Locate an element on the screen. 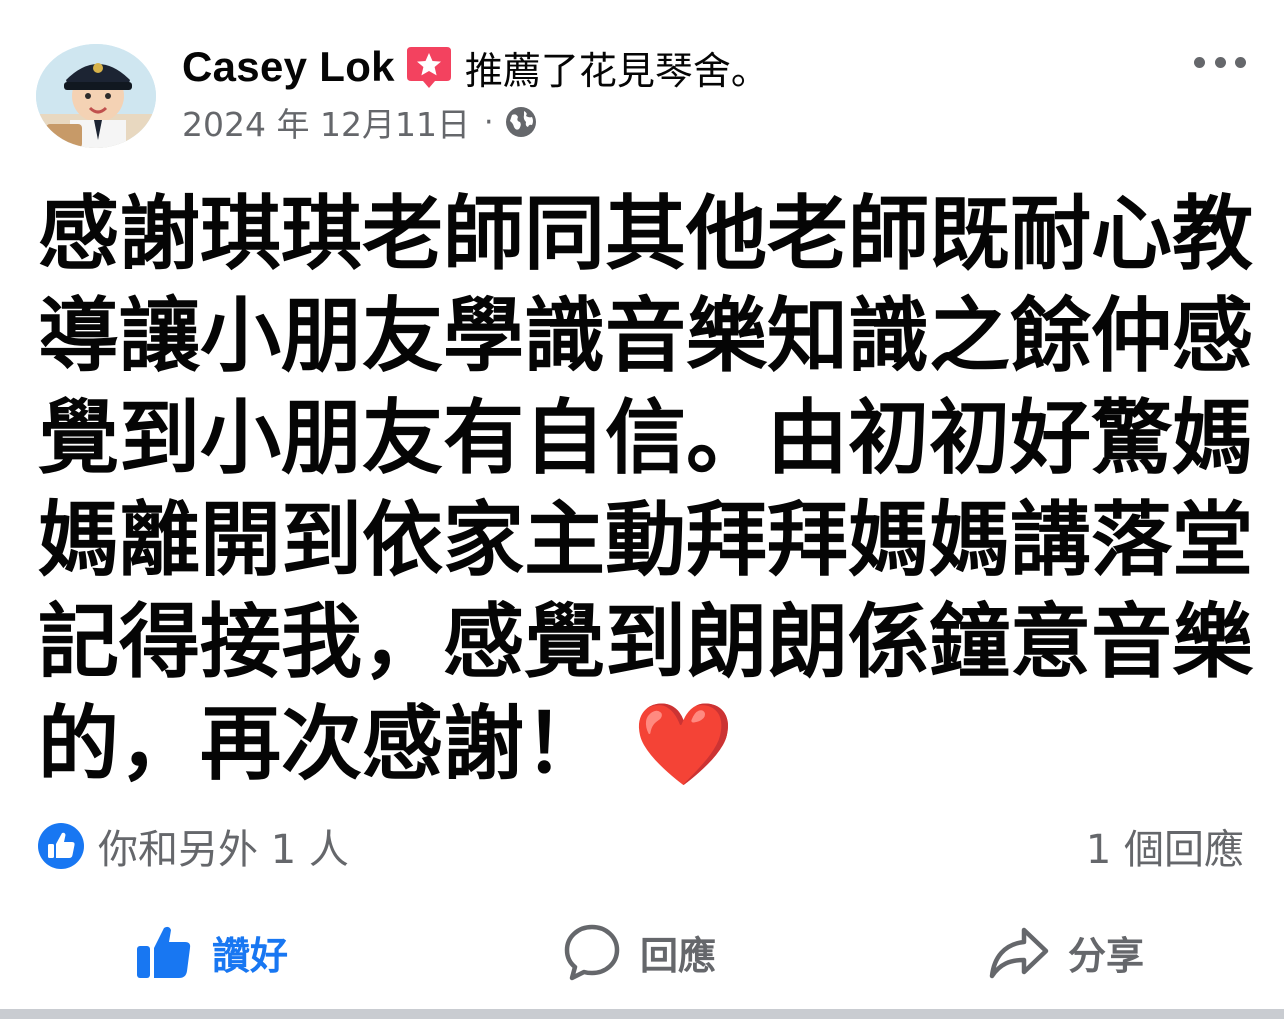  more-options-button is located at coordinates (1220, 62).